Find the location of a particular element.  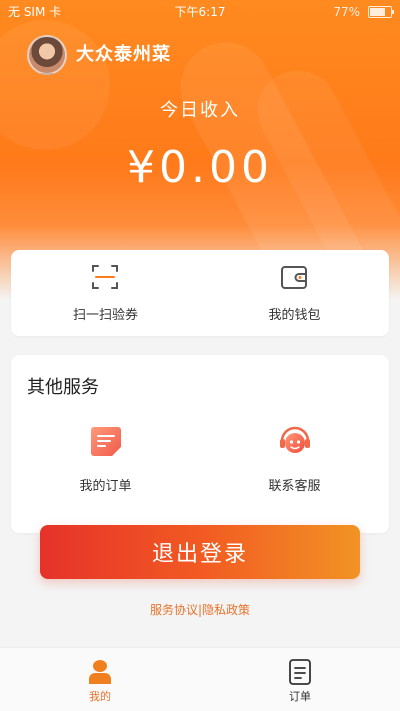

service-agreement-link: 服务协议 is located at coordinates (174, 610).